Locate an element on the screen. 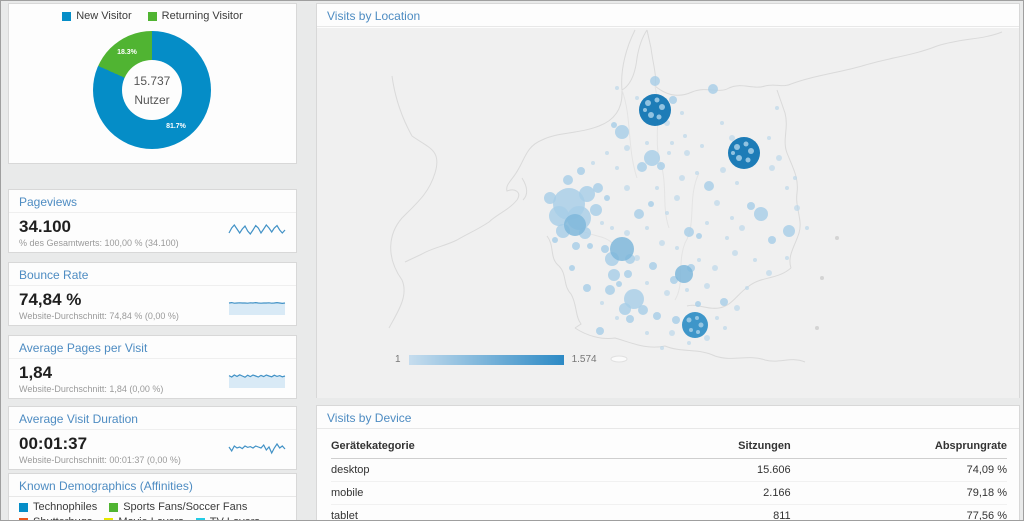 The width and height of the screenshot is (1024, 521). visitor-donut-chart: 18.3% 81.7% 15.737 Nutzer is located at coordinates (152, 90).